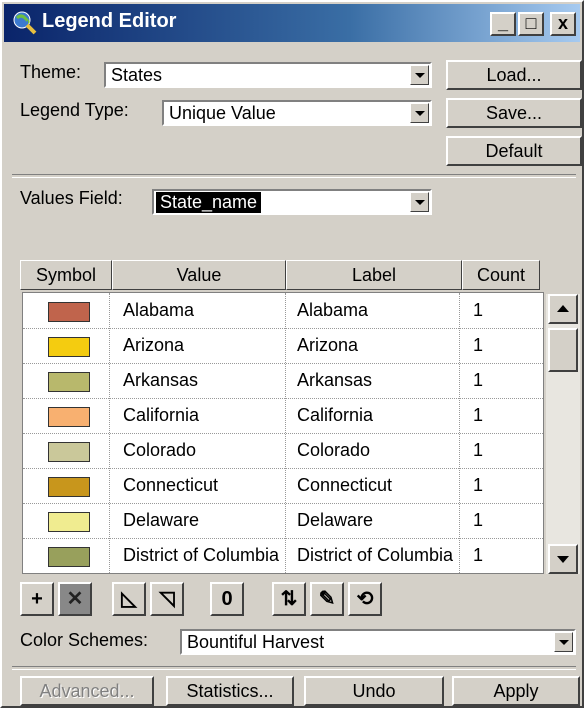  I want to click on symbol-reset-icon: ⟲, so click(365, 599).